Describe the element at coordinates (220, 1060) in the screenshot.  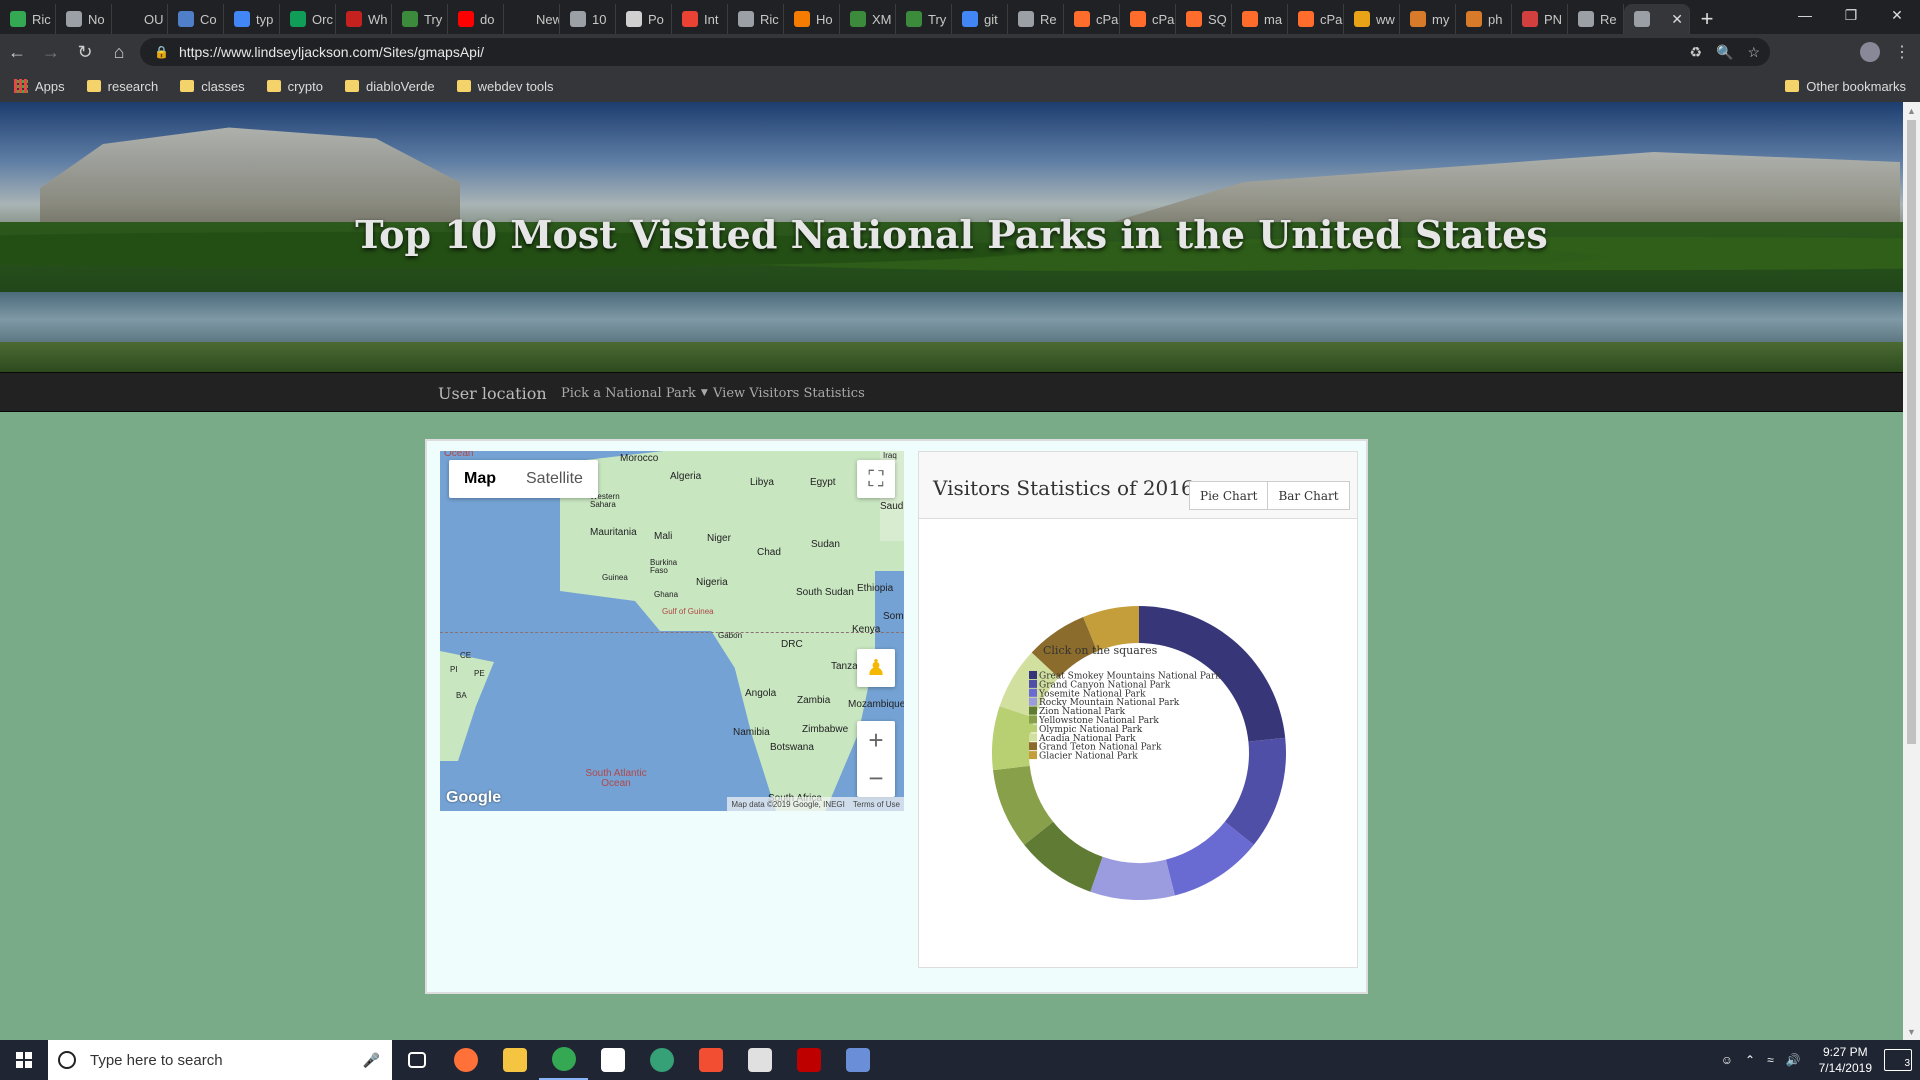
I see `taskbar-search: Type here to search 🎤` at that location.